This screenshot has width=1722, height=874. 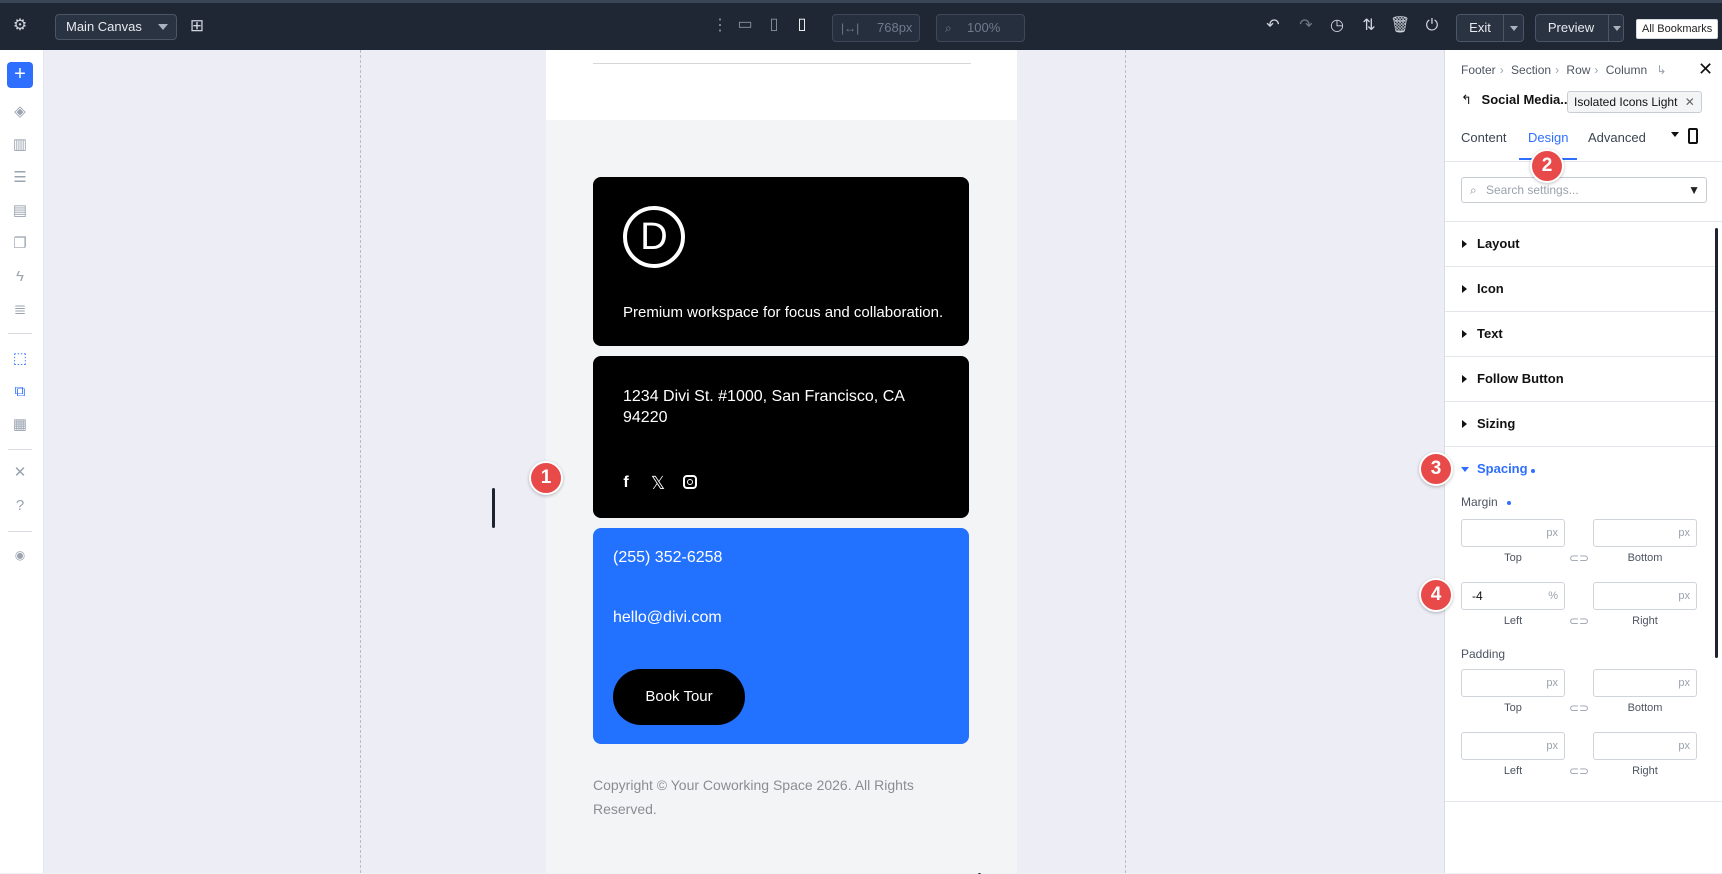 What do you see at coordinates (1400, 26) in the screenshot?
I see `trash-icon: 🗑` at bounding box center [1400, 26].